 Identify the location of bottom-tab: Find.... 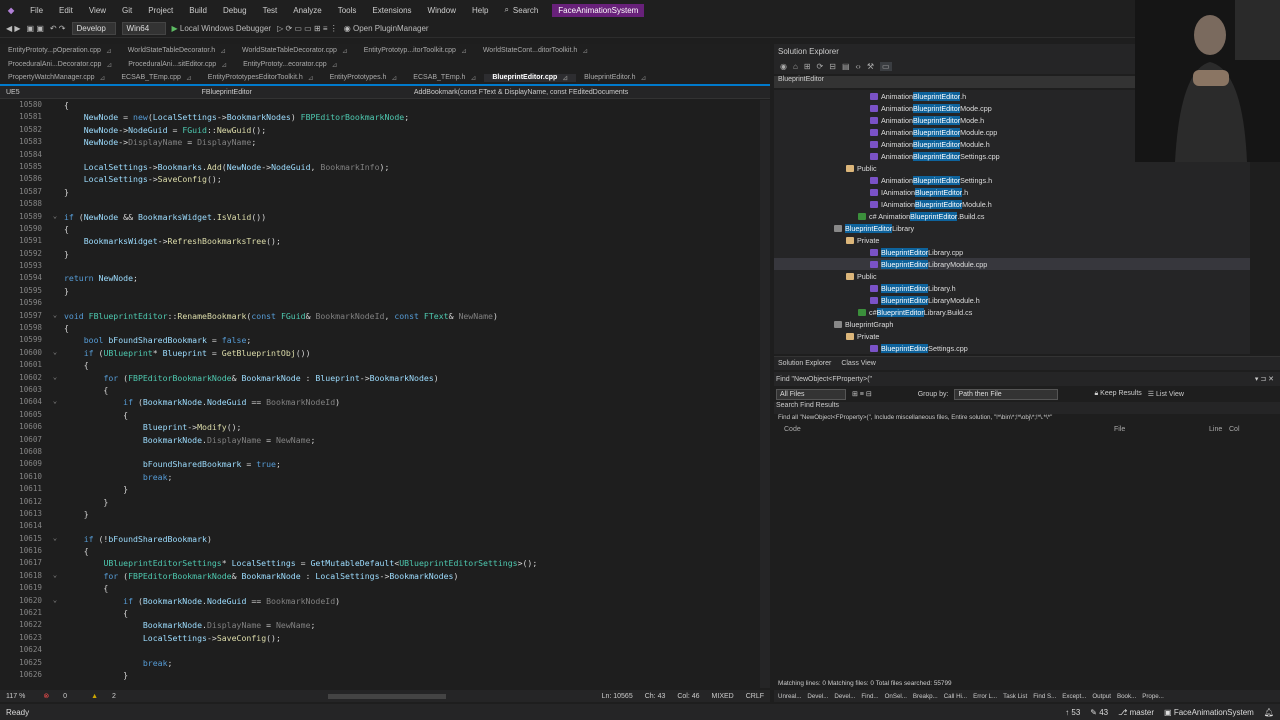
(869, 696).